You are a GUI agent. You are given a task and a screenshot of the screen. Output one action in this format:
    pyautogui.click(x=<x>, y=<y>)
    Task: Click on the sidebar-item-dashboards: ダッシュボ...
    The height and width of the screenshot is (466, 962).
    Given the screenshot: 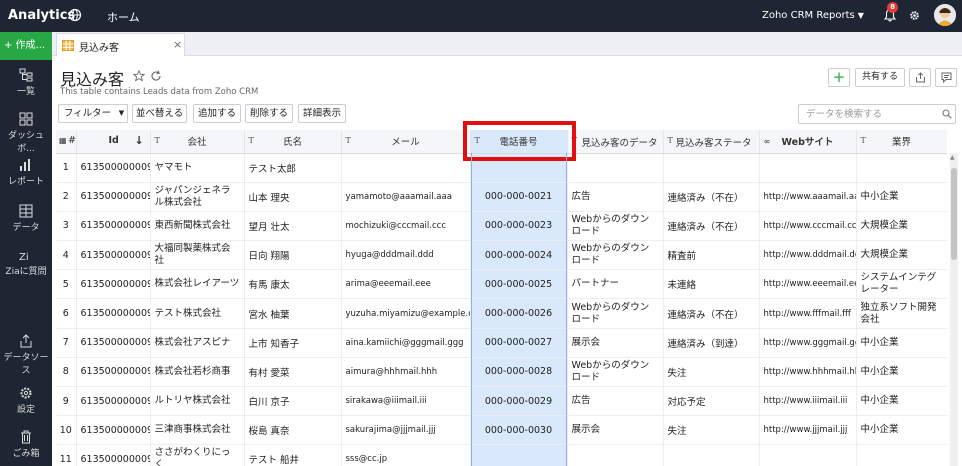 What is the action you would take?
    pyautogui.click(x=26, y=133)
    